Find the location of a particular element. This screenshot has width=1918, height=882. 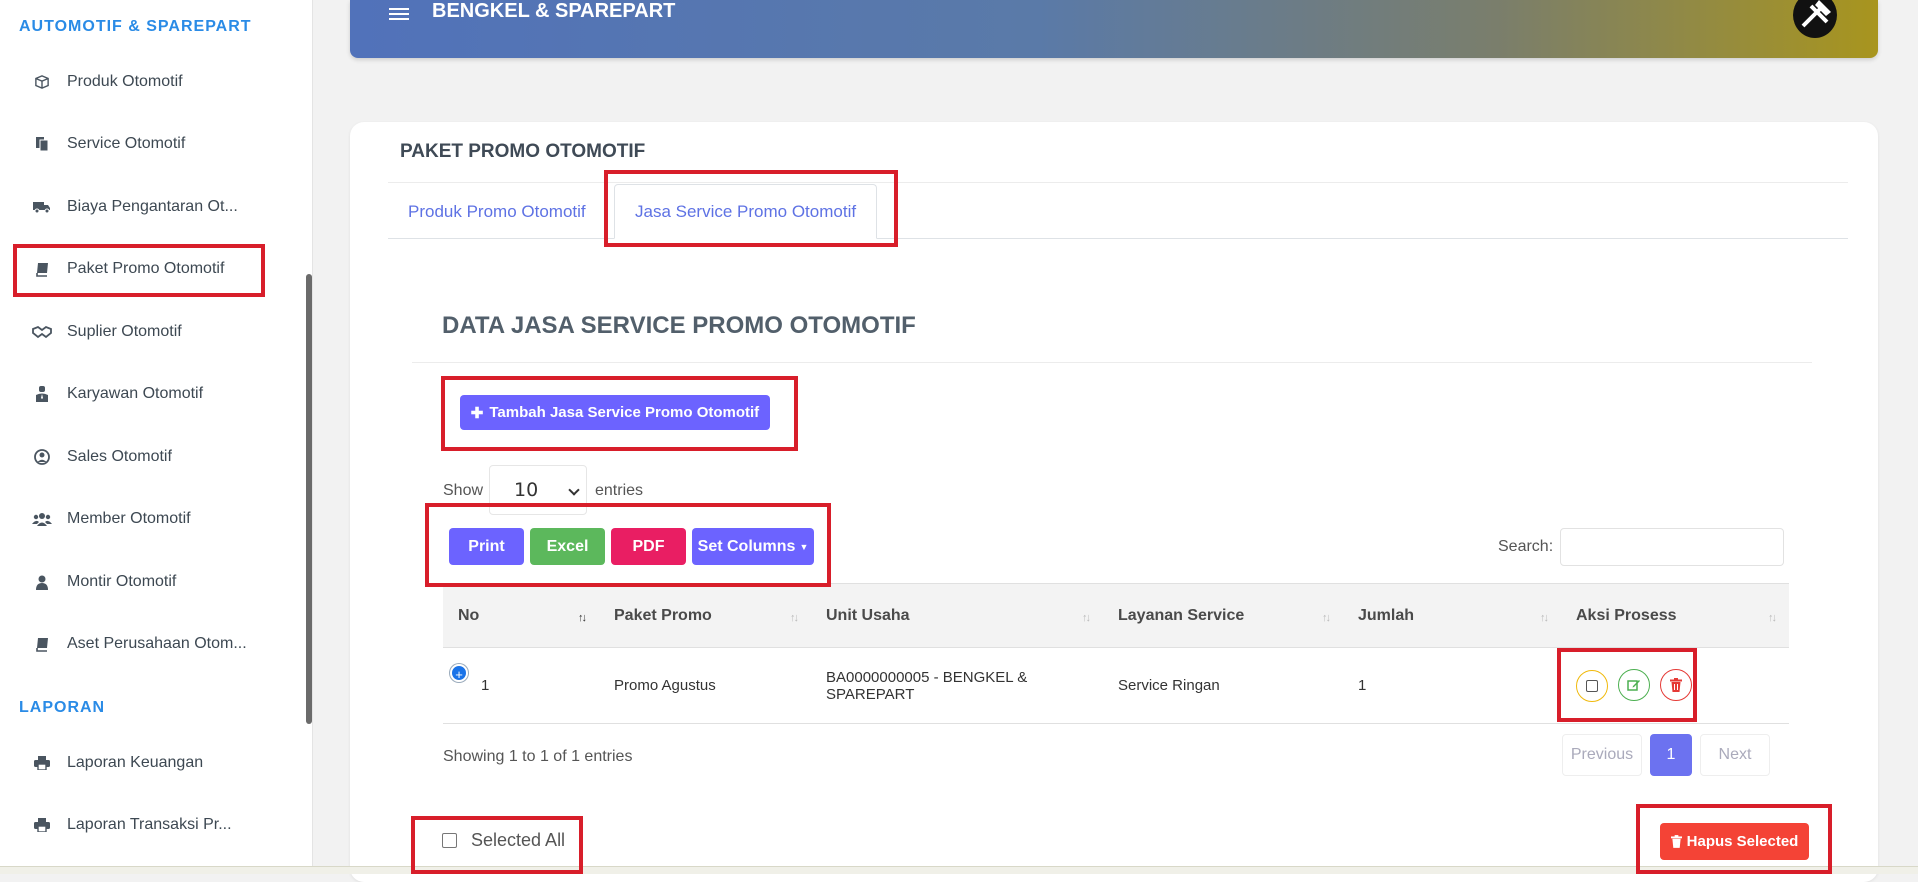

entries-select: 10 is located at coordinates (538, 490).